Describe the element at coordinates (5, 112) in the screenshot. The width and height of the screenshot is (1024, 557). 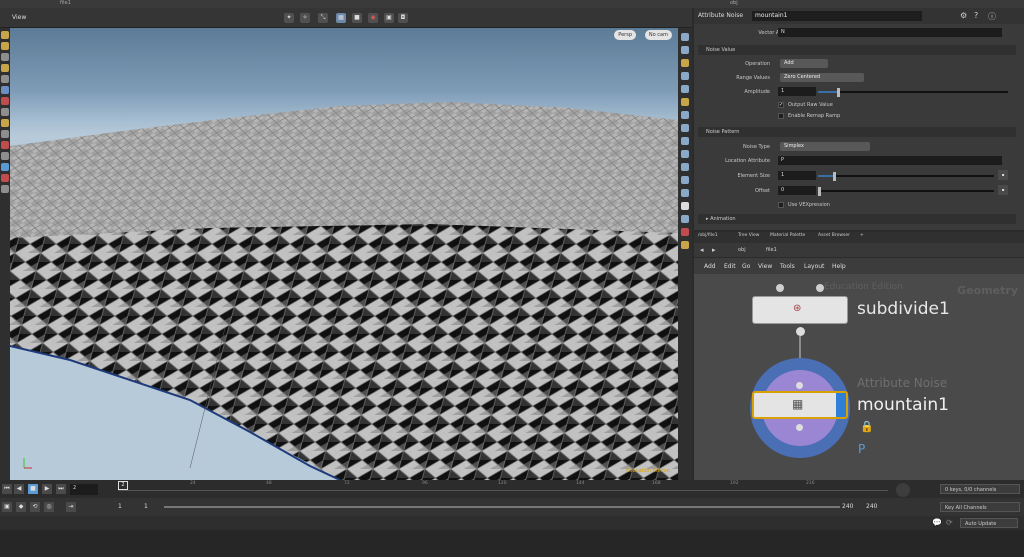
I see `view-tool-icon` at that location.